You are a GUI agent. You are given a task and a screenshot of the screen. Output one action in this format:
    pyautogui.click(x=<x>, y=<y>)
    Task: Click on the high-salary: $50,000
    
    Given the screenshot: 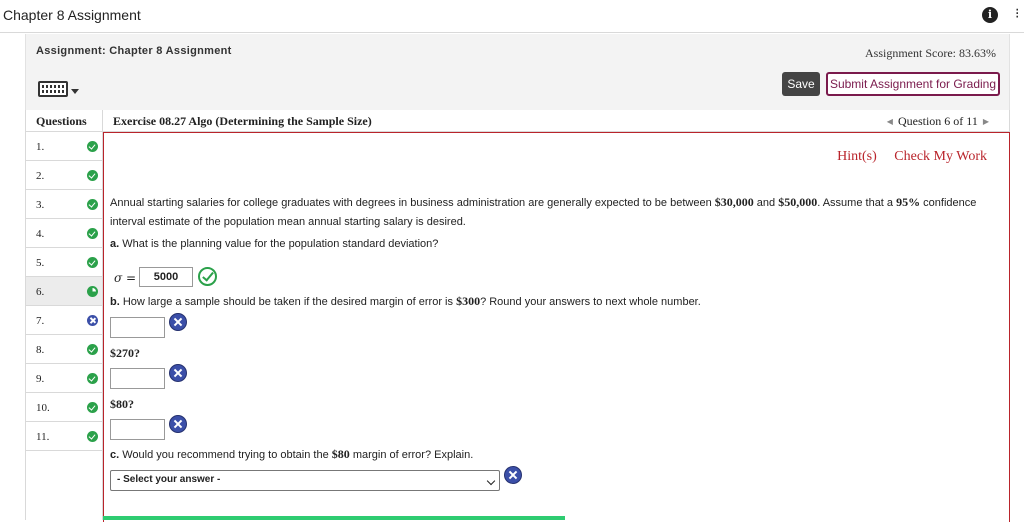 What is the action you would take?
    pyautogui.click(x=798, y=202)
    